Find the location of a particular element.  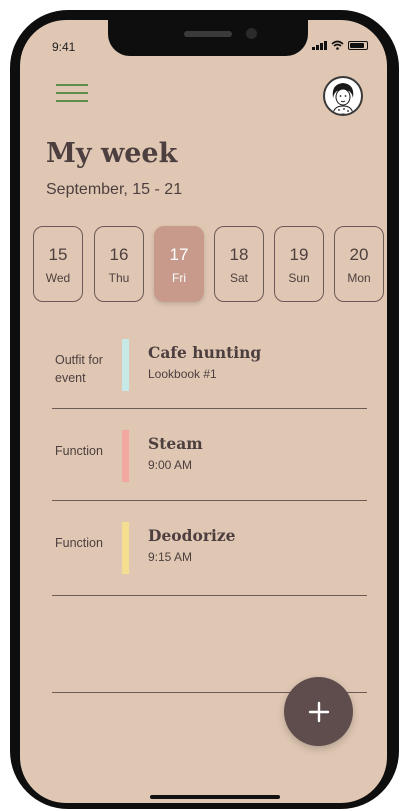

day-name: Sun is located at coordinates (299, 278).